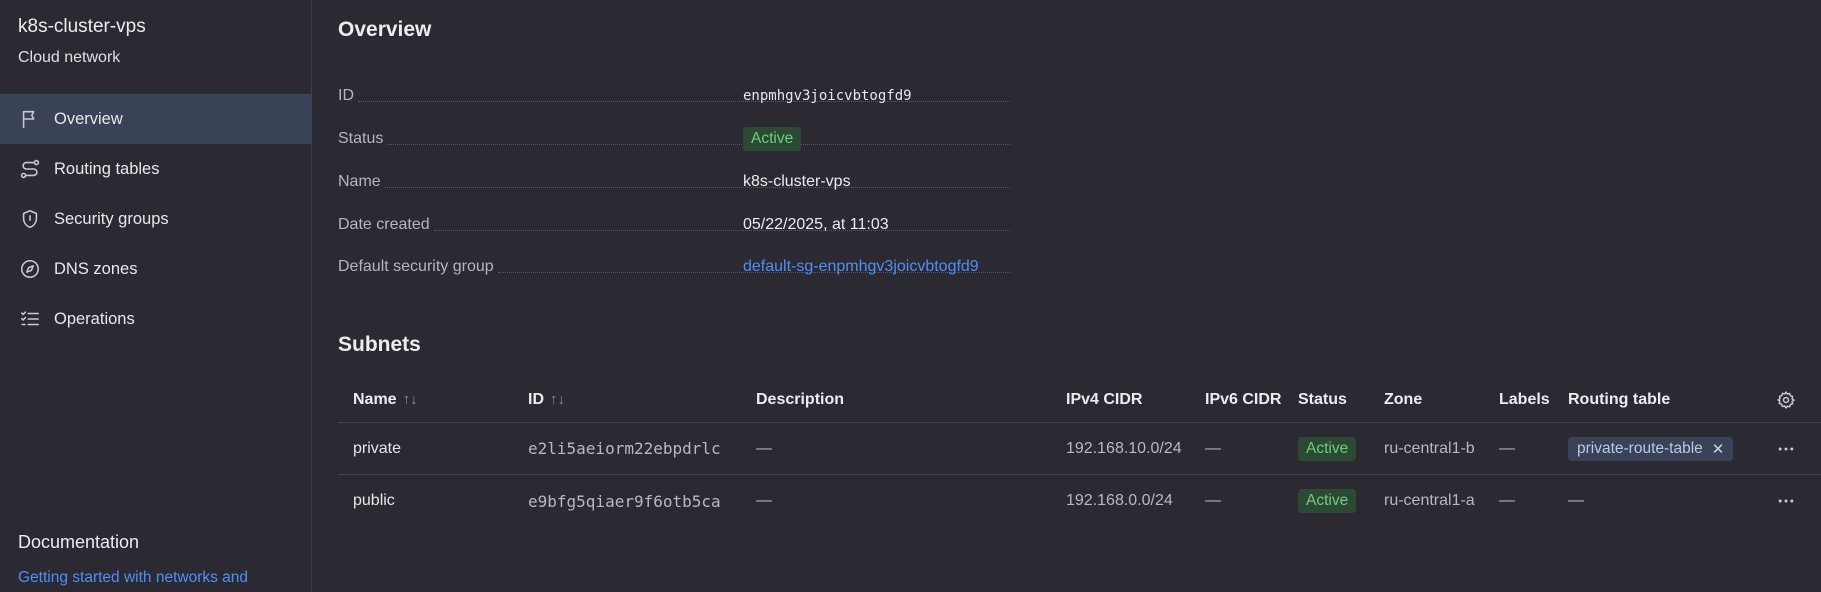  What do you see at coordinates (156, 319) in the screenshot?
I see `sidebar-item-operations: Operations` at bounding box center [156, 319].